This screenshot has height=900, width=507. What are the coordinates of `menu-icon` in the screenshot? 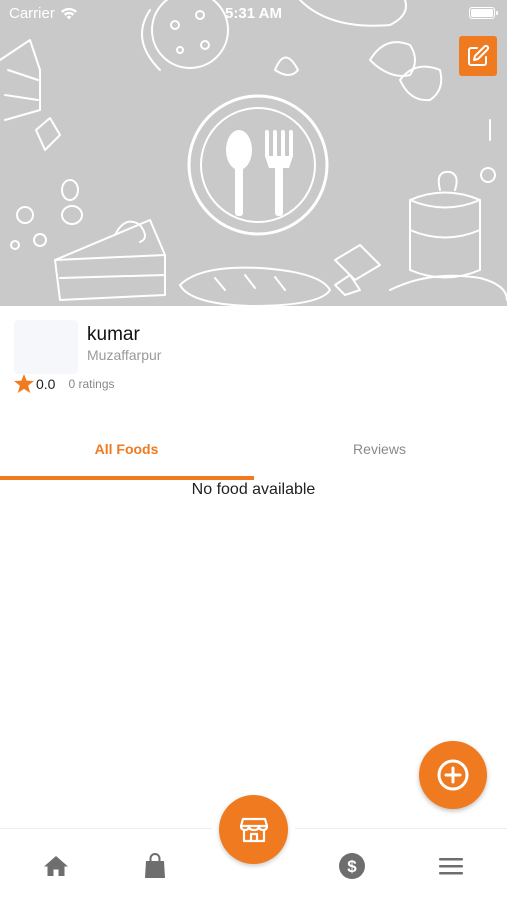 It's located at (451, 866).